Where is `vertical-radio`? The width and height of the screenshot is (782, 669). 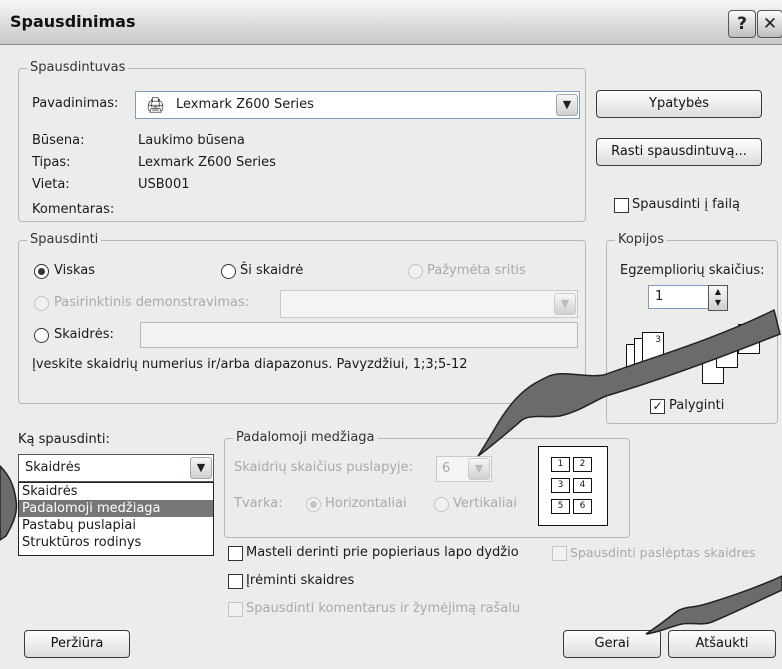
vertical-radio is located at coordinates (441, 504).